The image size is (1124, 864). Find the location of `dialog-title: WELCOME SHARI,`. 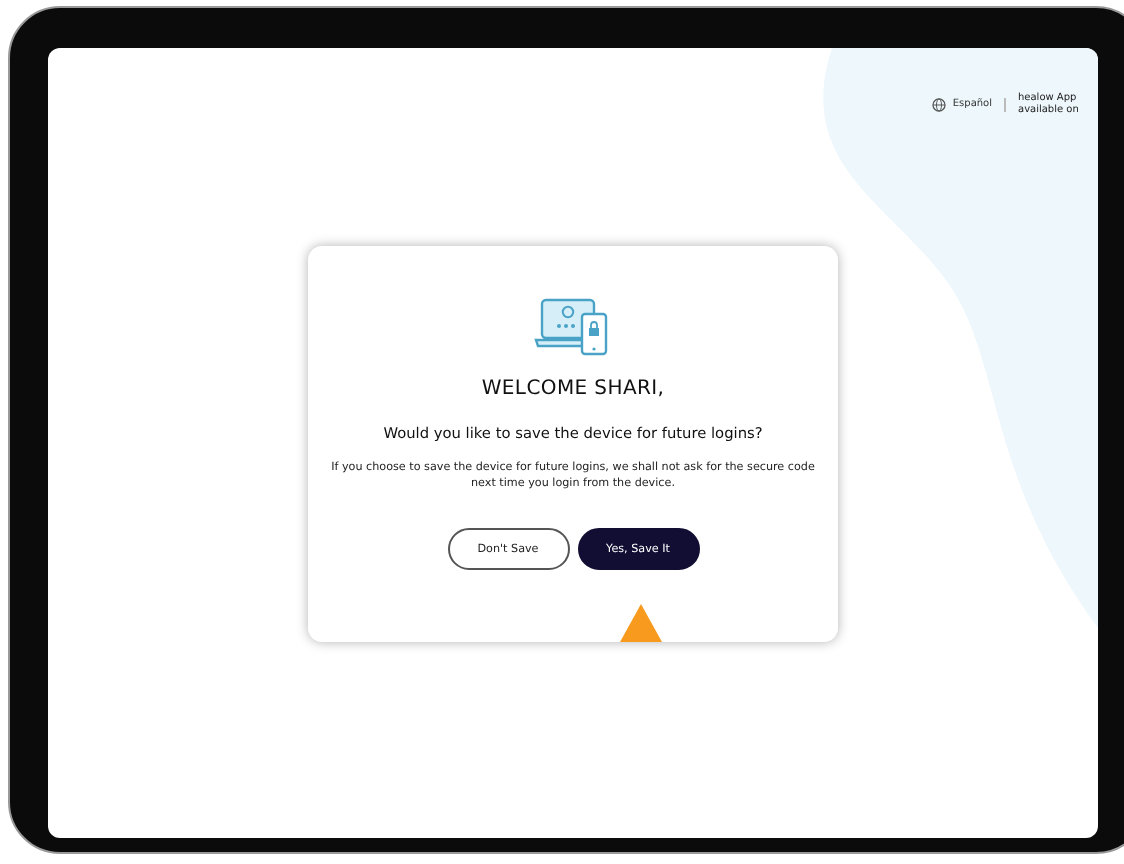

dialog-title: WELCOME SHARI, is located at coordinates (573, 389).